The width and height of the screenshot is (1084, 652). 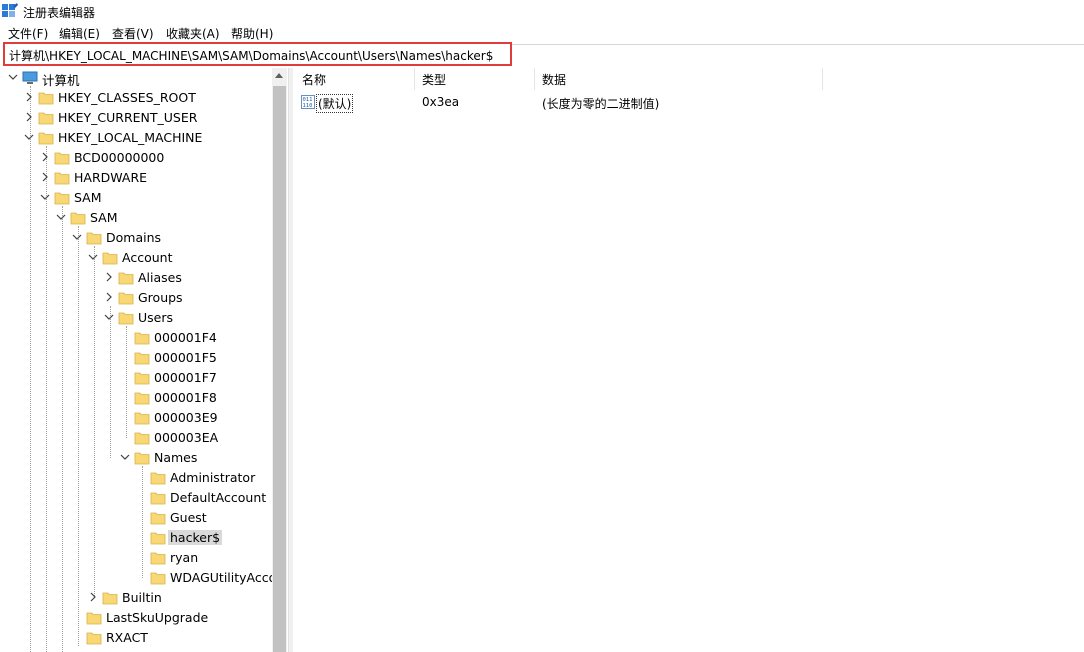 I want to click on address-bar-border, so click(x=798, y=44).